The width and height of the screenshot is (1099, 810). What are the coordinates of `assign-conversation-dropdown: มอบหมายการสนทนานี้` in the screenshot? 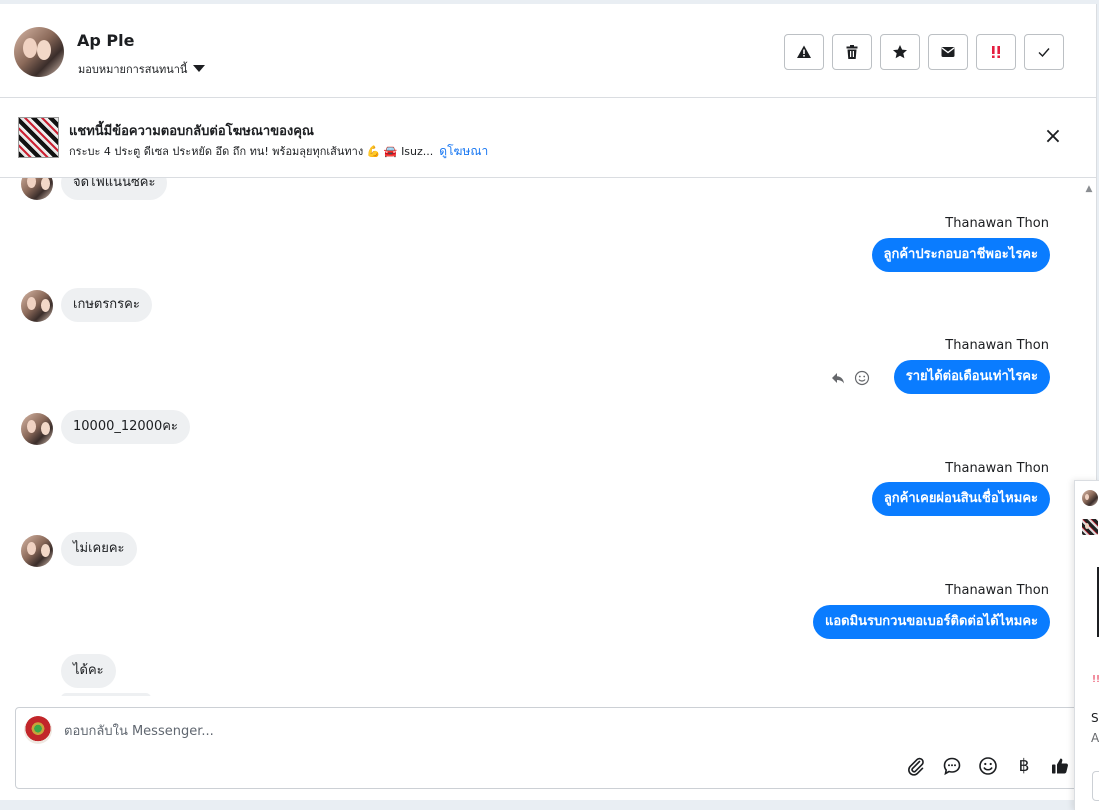 It's located at (142, 69).